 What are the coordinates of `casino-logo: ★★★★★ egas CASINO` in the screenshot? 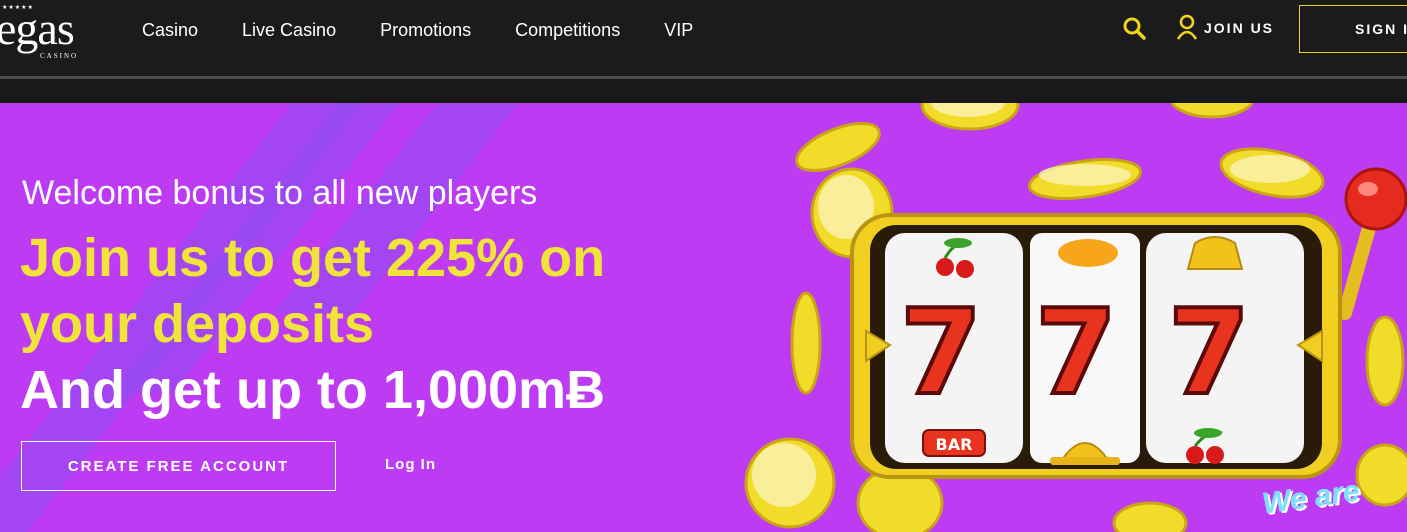 It's located at (44, 33).